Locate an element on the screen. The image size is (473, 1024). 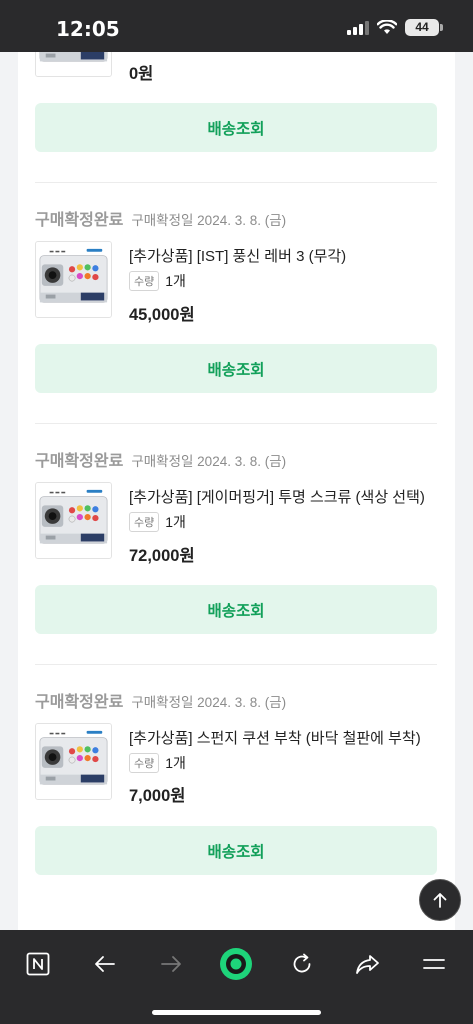
green-dot-icon is located at coordinates (236, 964).